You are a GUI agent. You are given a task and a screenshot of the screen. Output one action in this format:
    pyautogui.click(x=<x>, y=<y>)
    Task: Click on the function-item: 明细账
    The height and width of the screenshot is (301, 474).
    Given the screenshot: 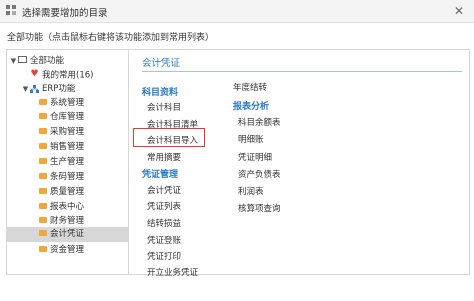 What is the action you would take?
    pyautogui.click(x=251, y=139)
    